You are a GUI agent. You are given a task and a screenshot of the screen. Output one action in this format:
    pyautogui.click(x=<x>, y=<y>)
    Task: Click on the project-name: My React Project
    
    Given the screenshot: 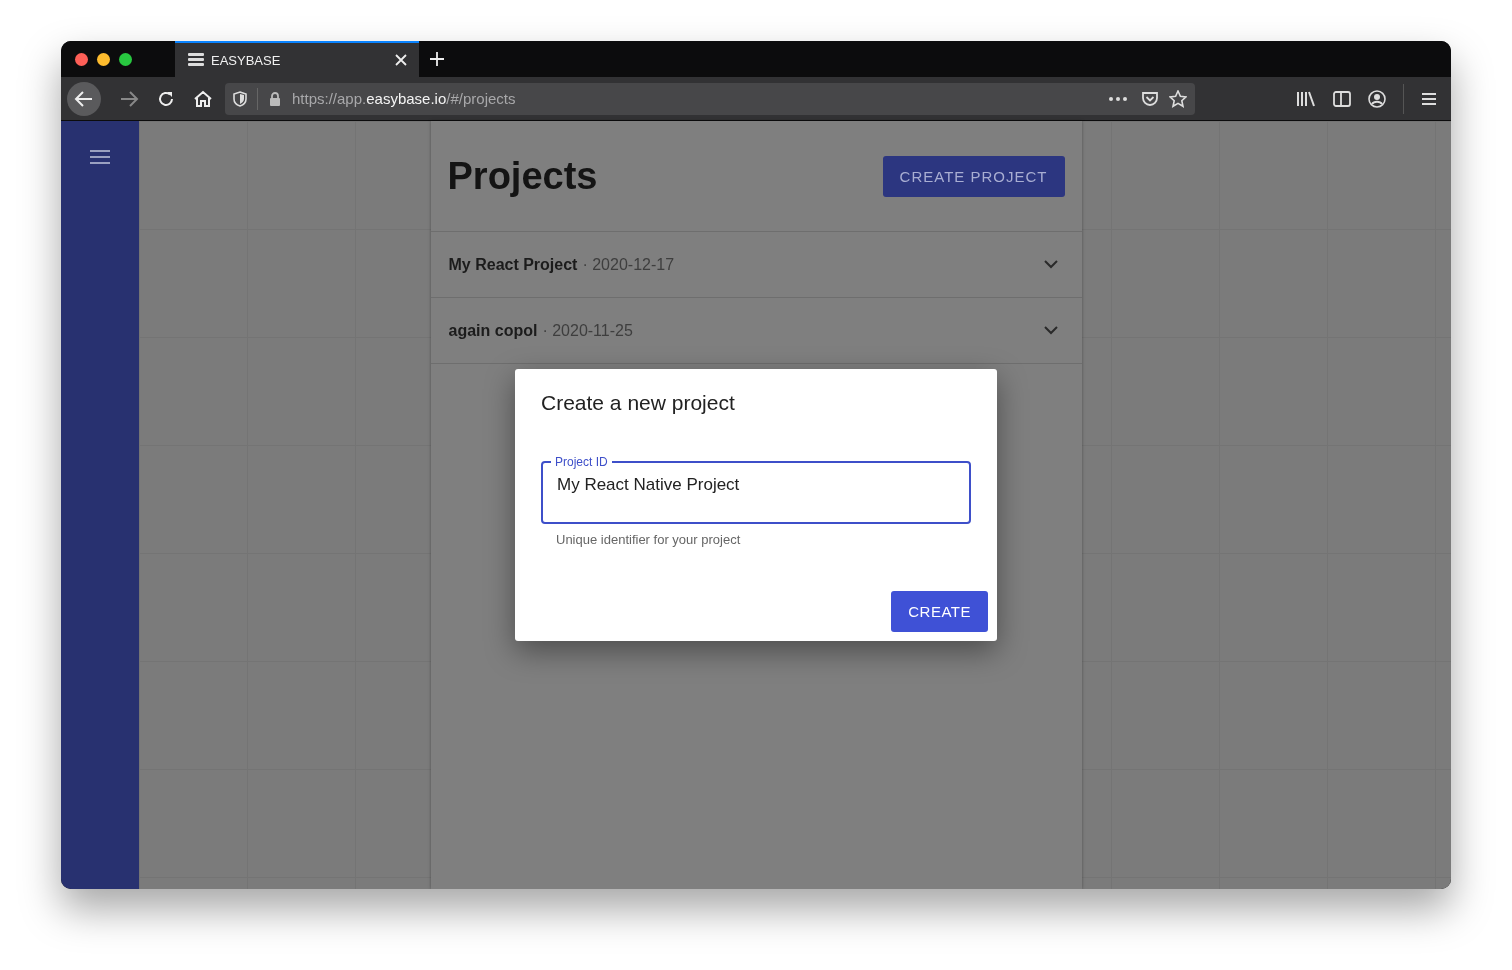 What is the action you would take?
    pyautogui.click(x=513, y=264)
    